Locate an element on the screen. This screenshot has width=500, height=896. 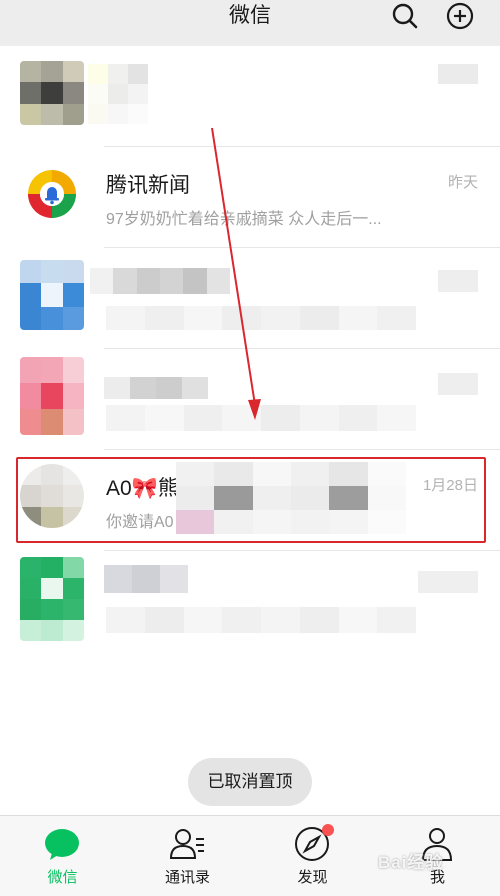
tab-chats: 微信 is located at coordinates (62, 856).